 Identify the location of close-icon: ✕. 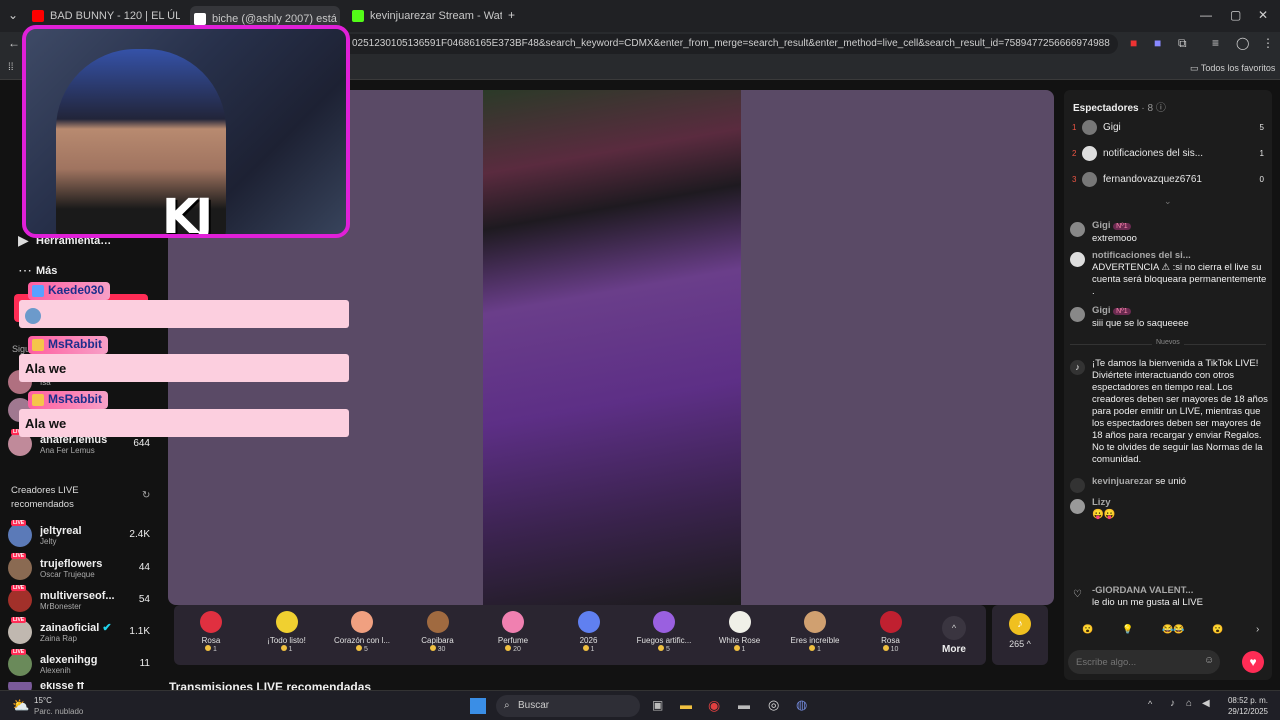
(1263, 15).